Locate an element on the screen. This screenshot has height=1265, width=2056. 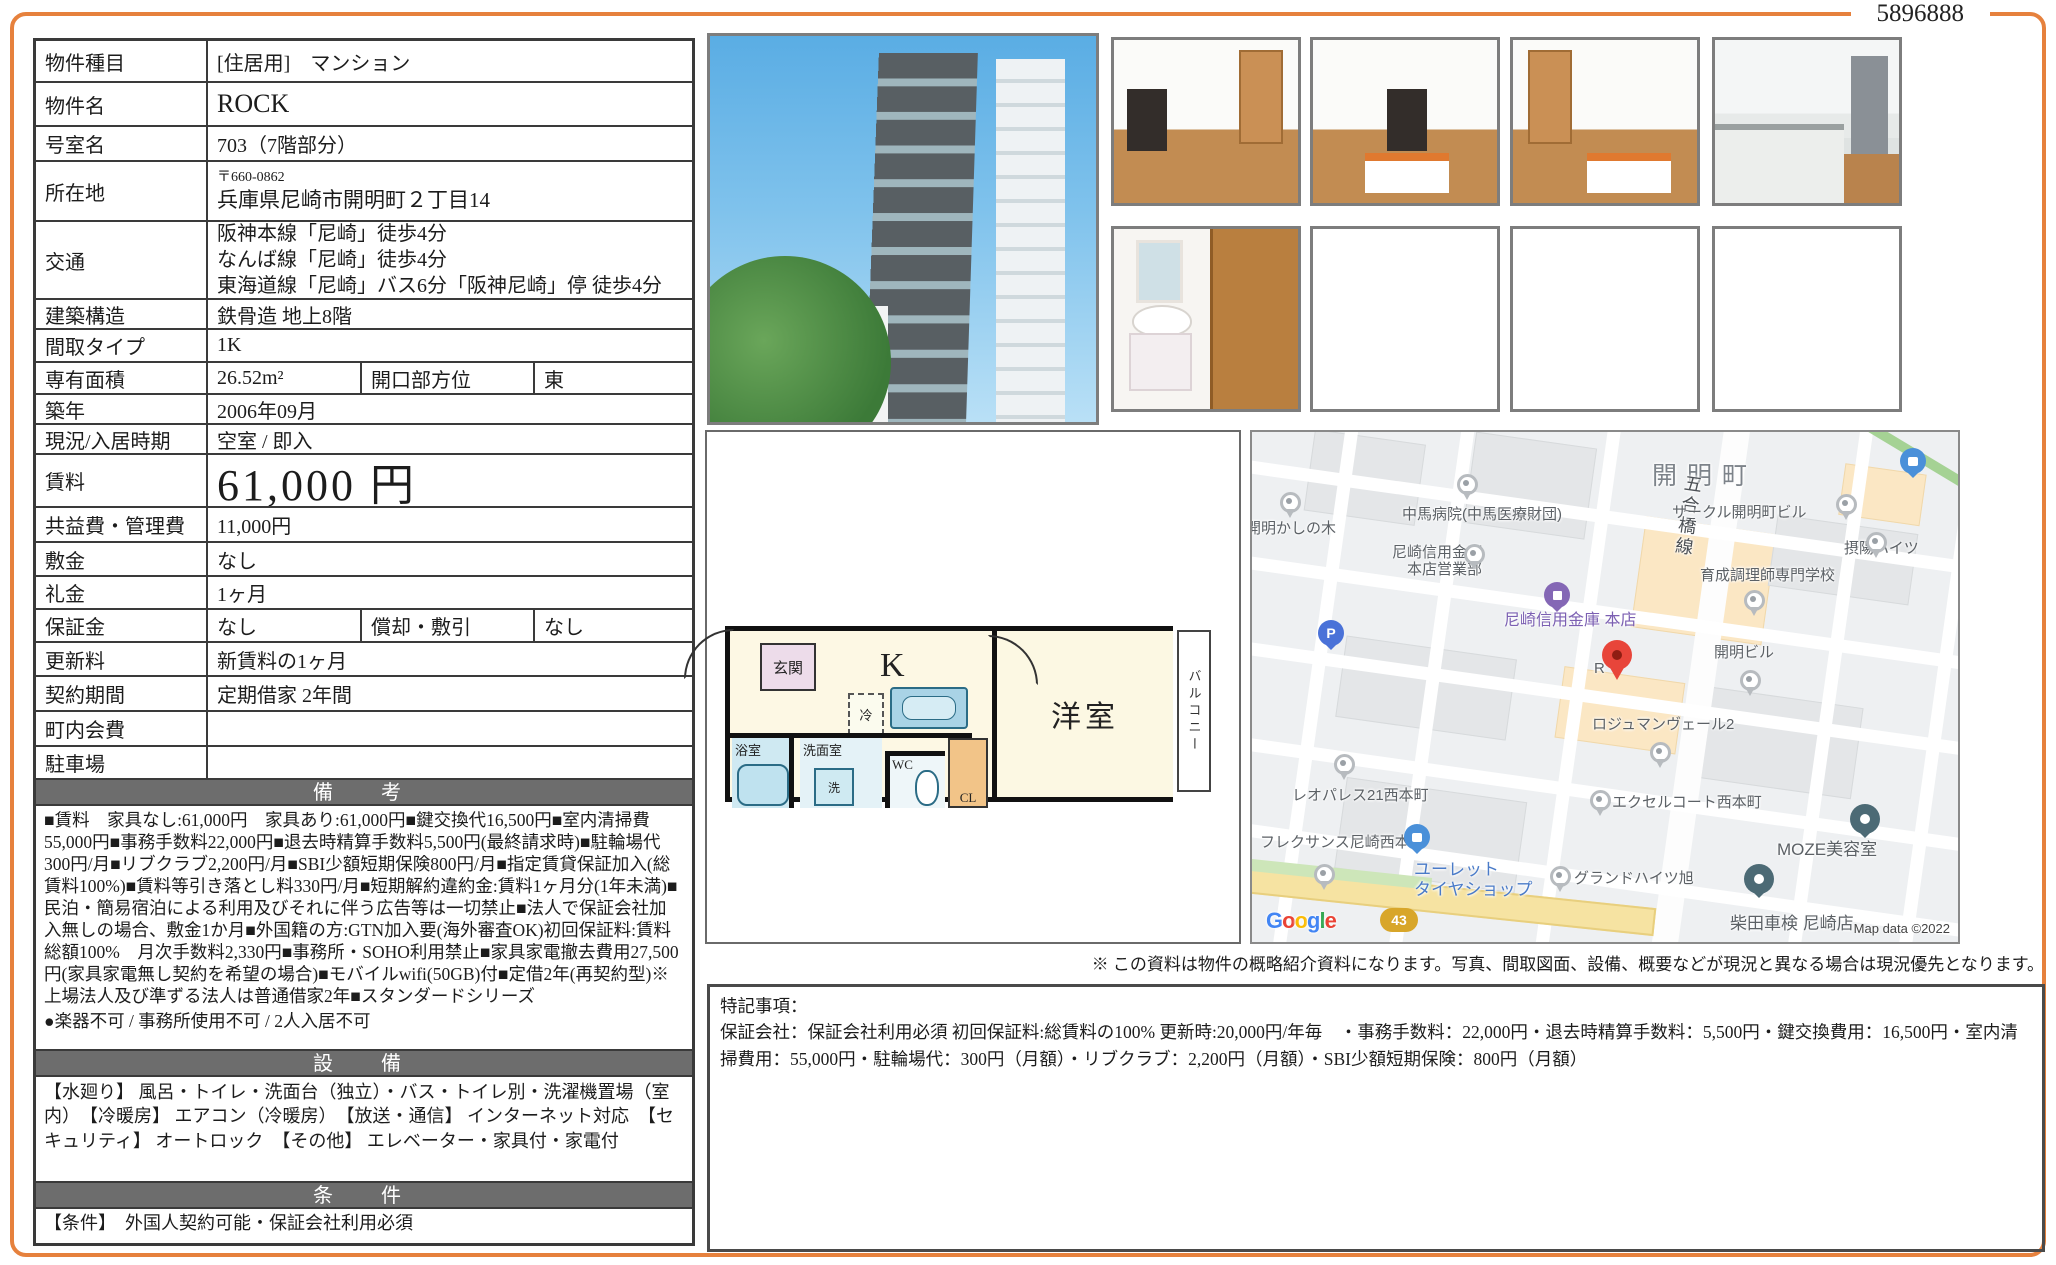
table-row: 更新料 新賃料の1ヶ月 is located at coordinates (364, 658).